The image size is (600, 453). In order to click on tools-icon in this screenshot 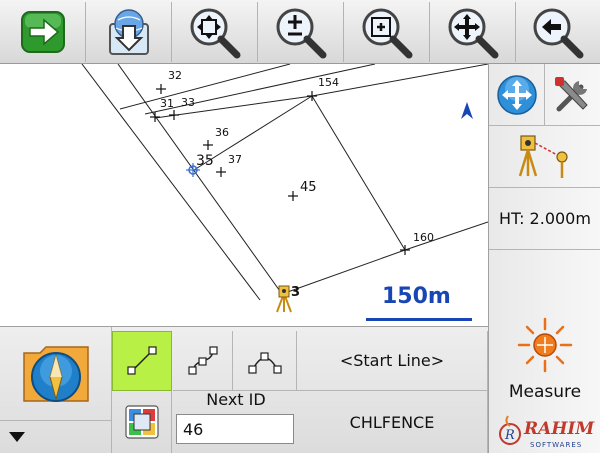, I will do `click(571, 93)`.